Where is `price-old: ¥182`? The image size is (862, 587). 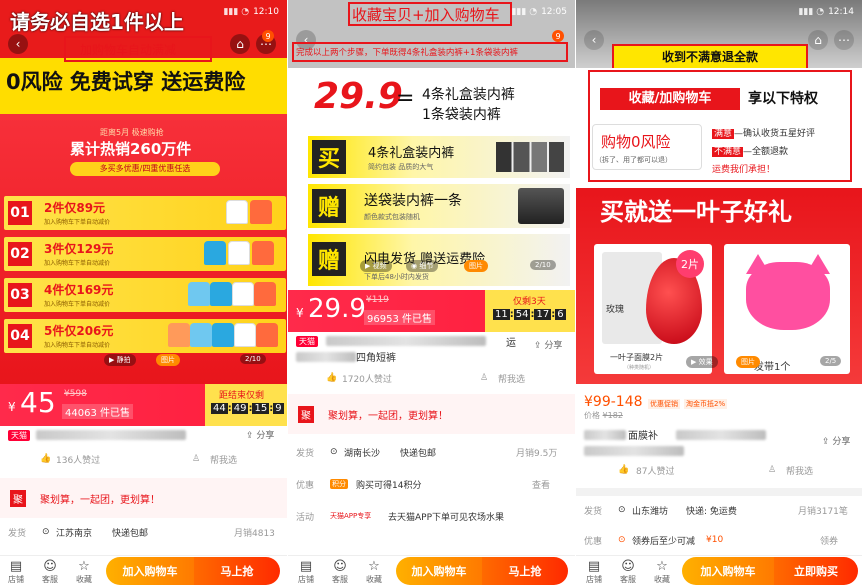 price-old: ¥182 is located at coordinates (612, 415).